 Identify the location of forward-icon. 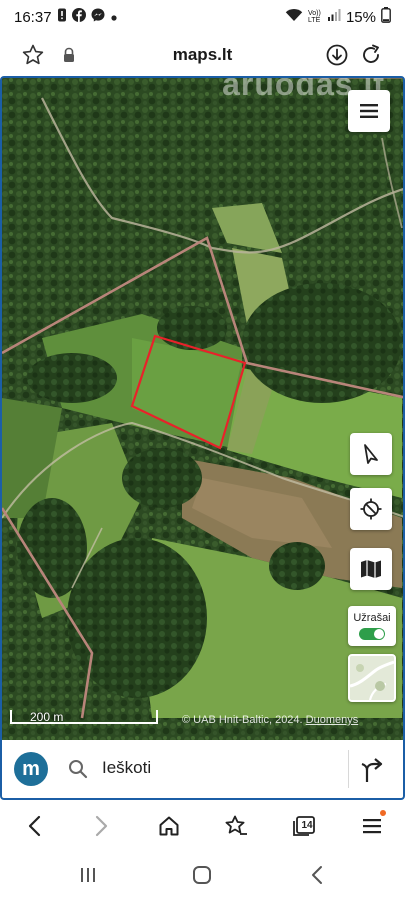
(102, 826).